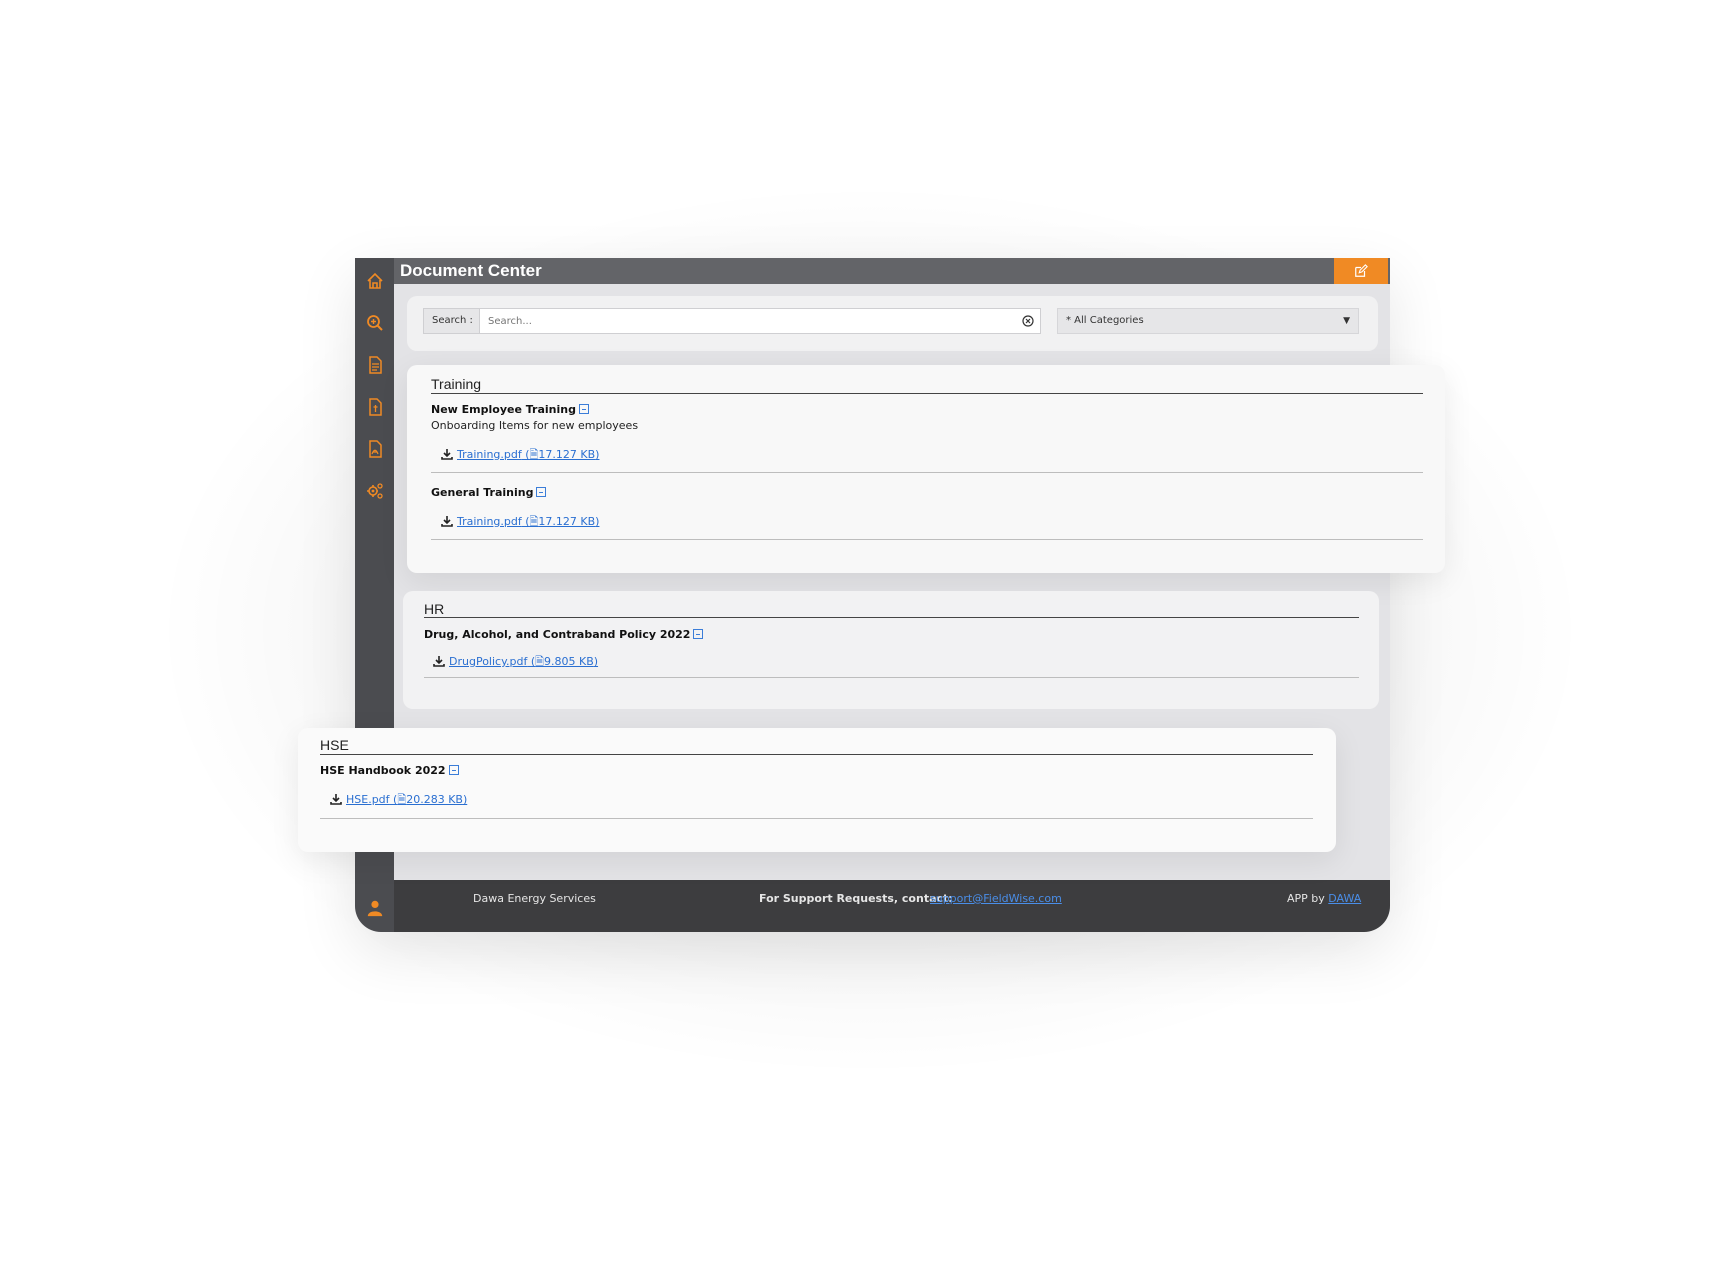  I want to click on search-zoom-icon, so click(375, 323).